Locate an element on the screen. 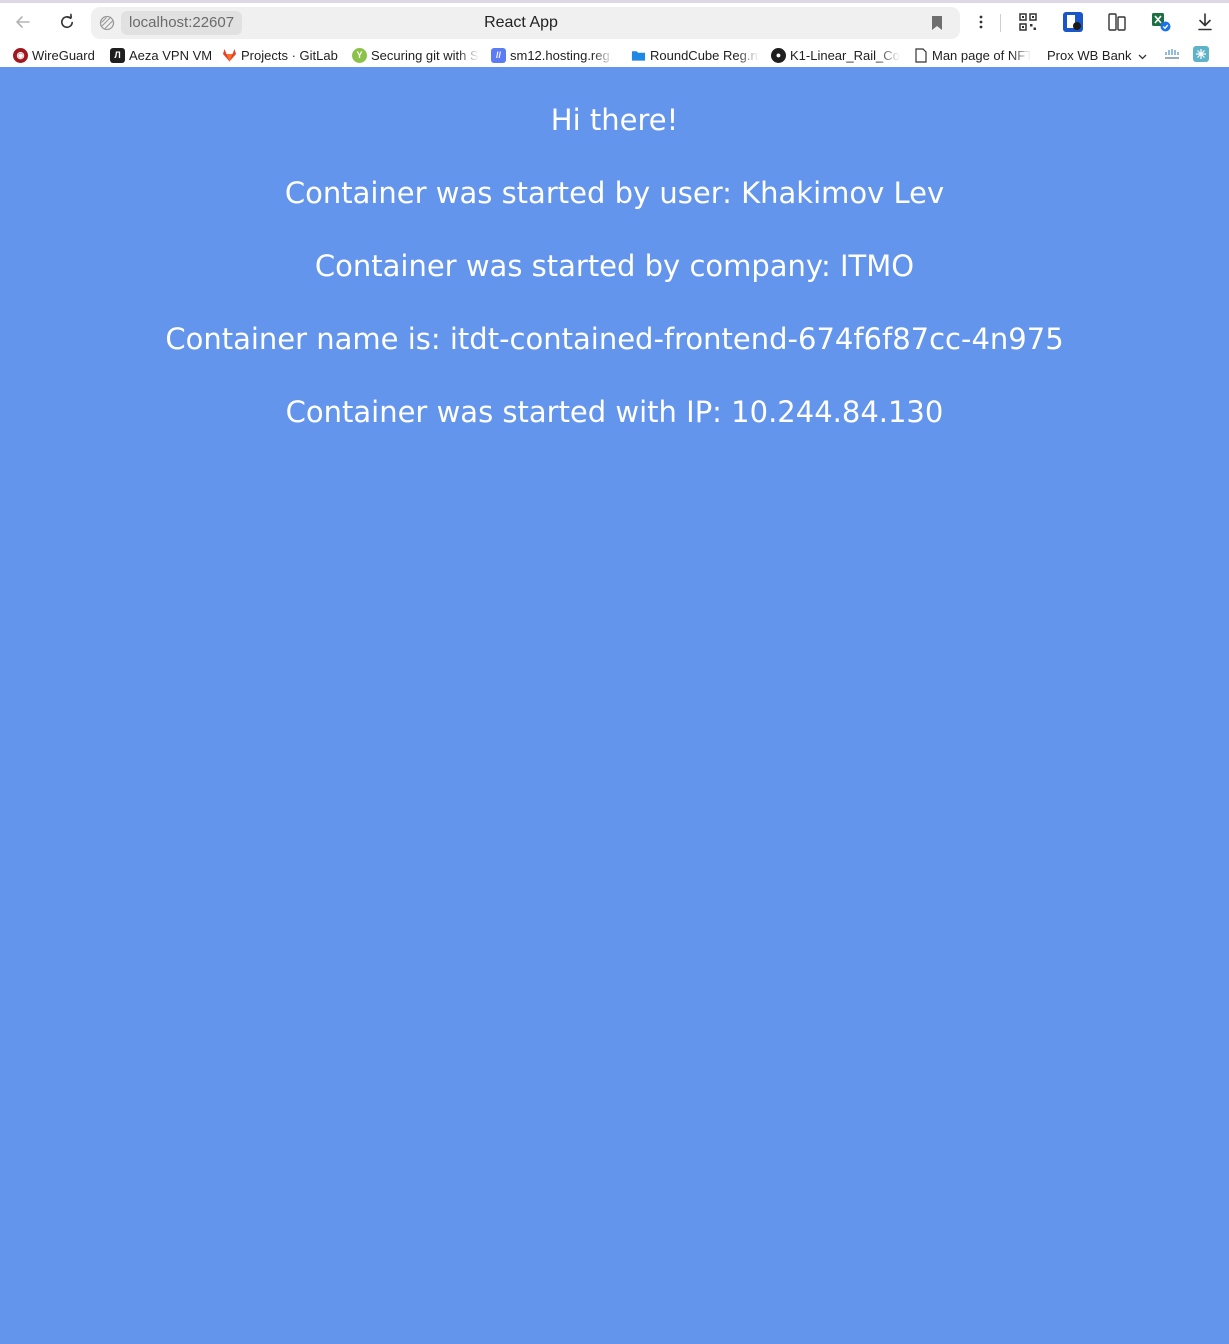  wireguard-icon: ◉ is located at coordinates (20, 55).